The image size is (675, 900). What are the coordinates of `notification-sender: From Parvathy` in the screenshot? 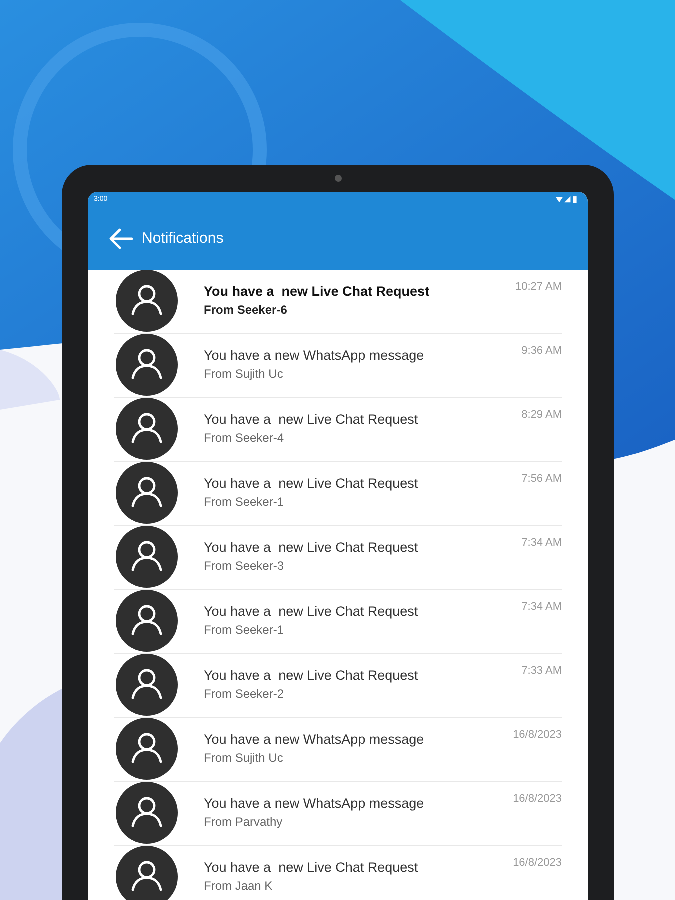 It's located at (244, 822).